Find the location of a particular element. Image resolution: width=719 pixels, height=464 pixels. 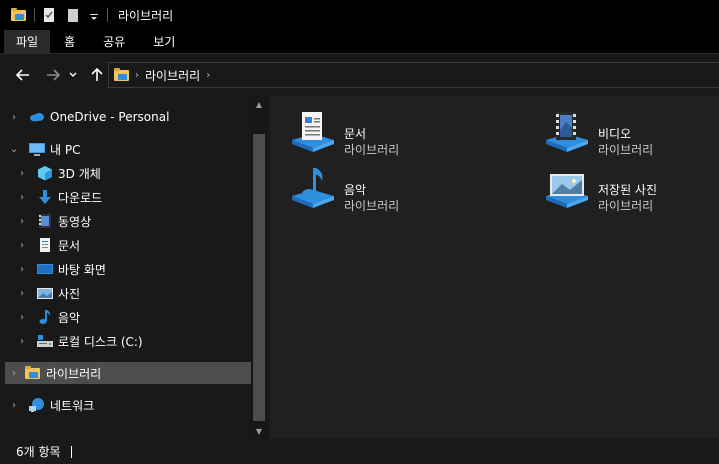

video-icon is located at coordinates (45, 221).